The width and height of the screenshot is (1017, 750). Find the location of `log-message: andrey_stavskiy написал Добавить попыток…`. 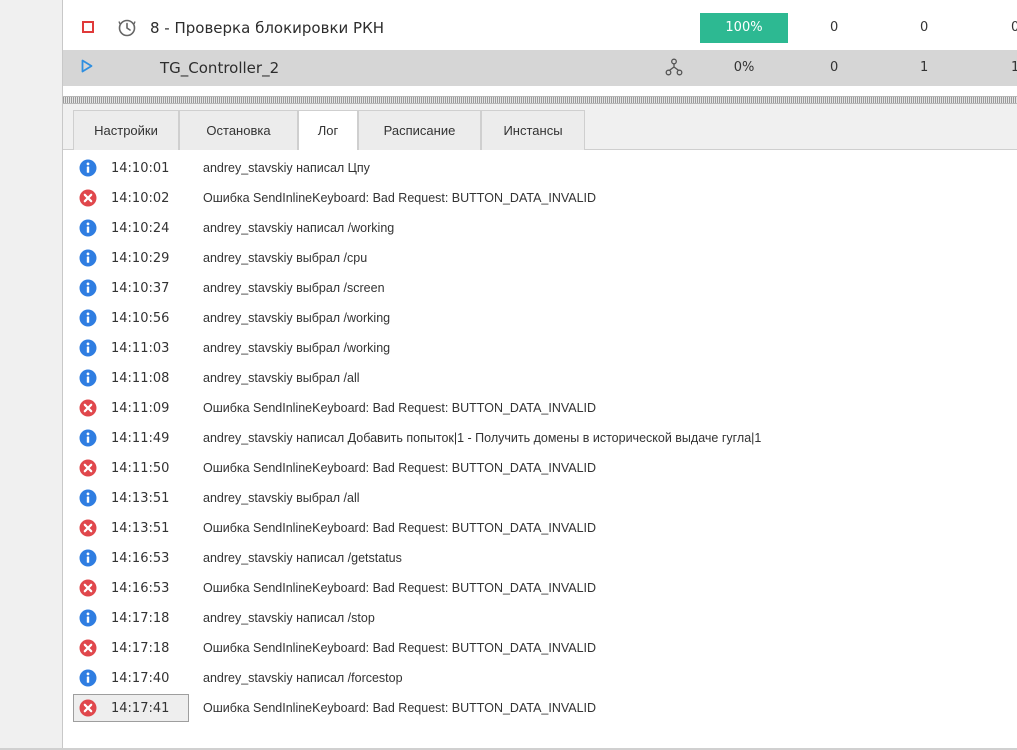

log-message: andrey_stavskiy написал Добавить попыток… is located at coordinates (482, 438).